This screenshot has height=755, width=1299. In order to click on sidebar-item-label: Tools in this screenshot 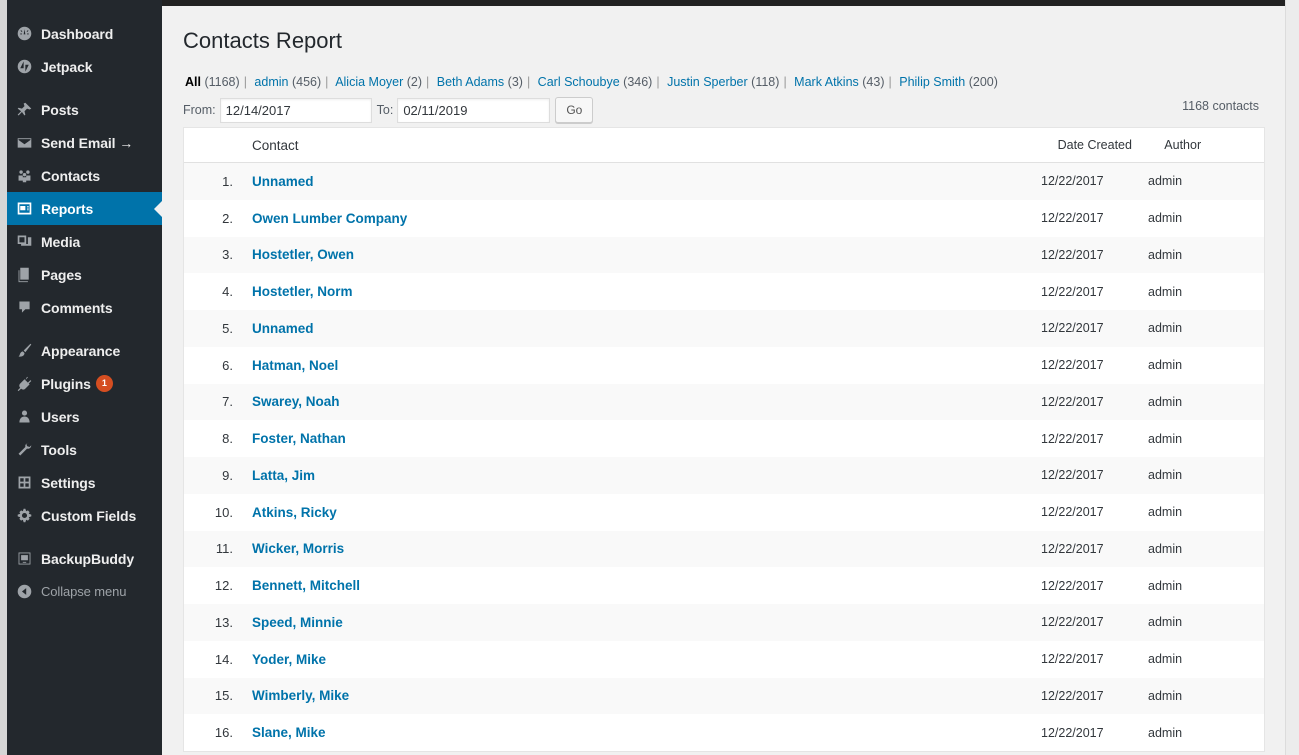, I will do `click(59, 449)`.